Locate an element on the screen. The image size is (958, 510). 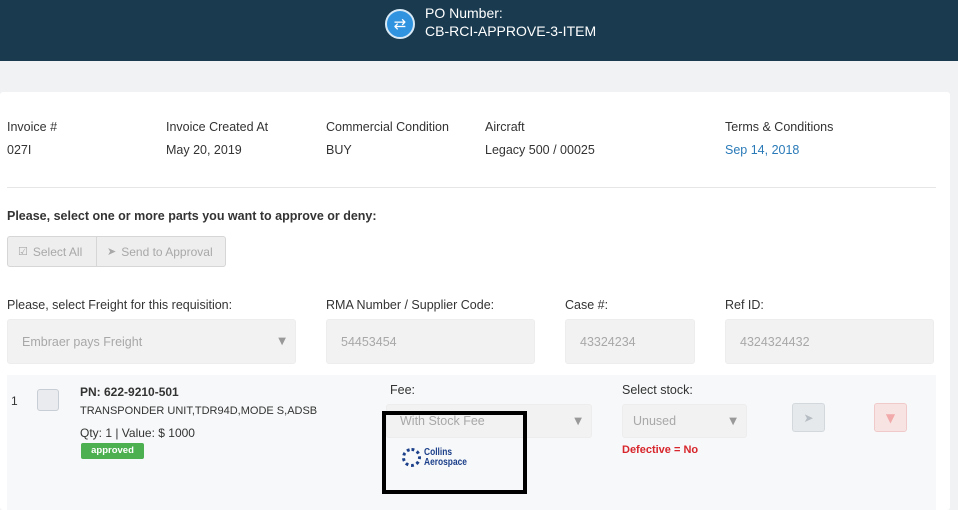
divider is located at coordinates (471, 187).